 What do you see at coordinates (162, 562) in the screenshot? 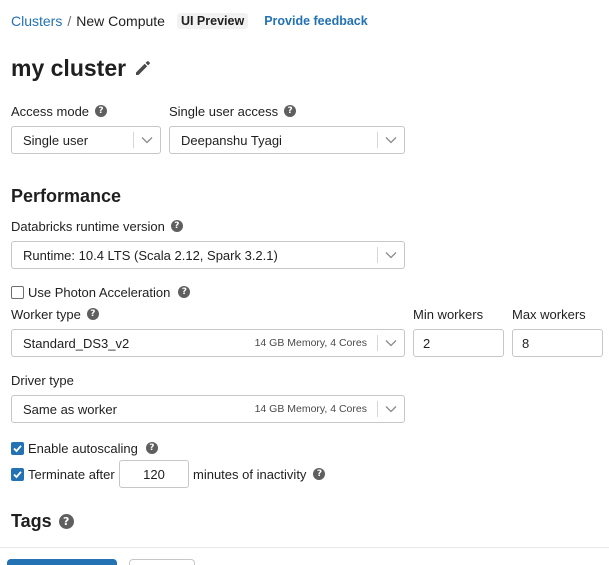
I see `cancel-button` at bounding box center [162, 562].